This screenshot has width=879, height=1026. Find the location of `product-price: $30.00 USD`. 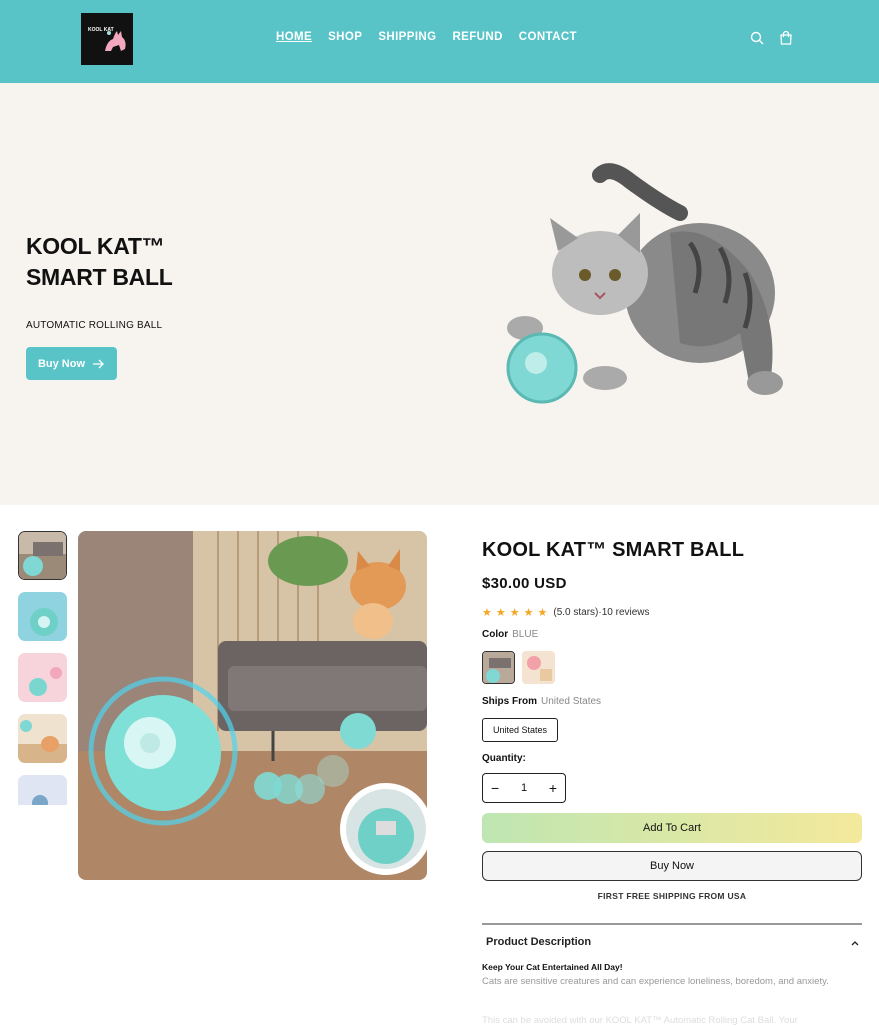

product-price: $30.00 USD is located at coordinates (524, 583).